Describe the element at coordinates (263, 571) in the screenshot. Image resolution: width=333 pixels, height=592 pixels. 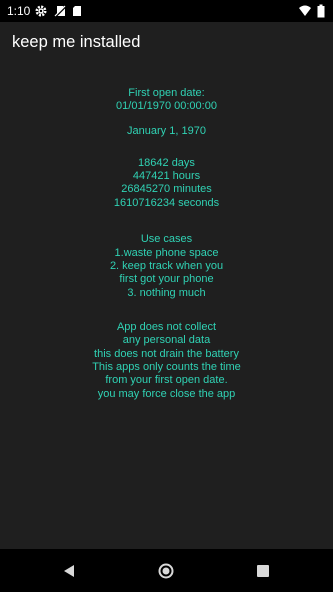
I see `recents-icon` at that location.